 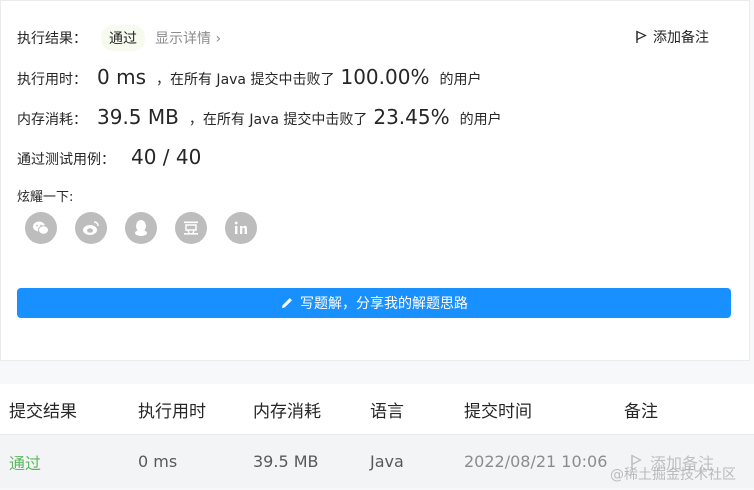 I want to click on qq-icon, so click(x=141, y=228).